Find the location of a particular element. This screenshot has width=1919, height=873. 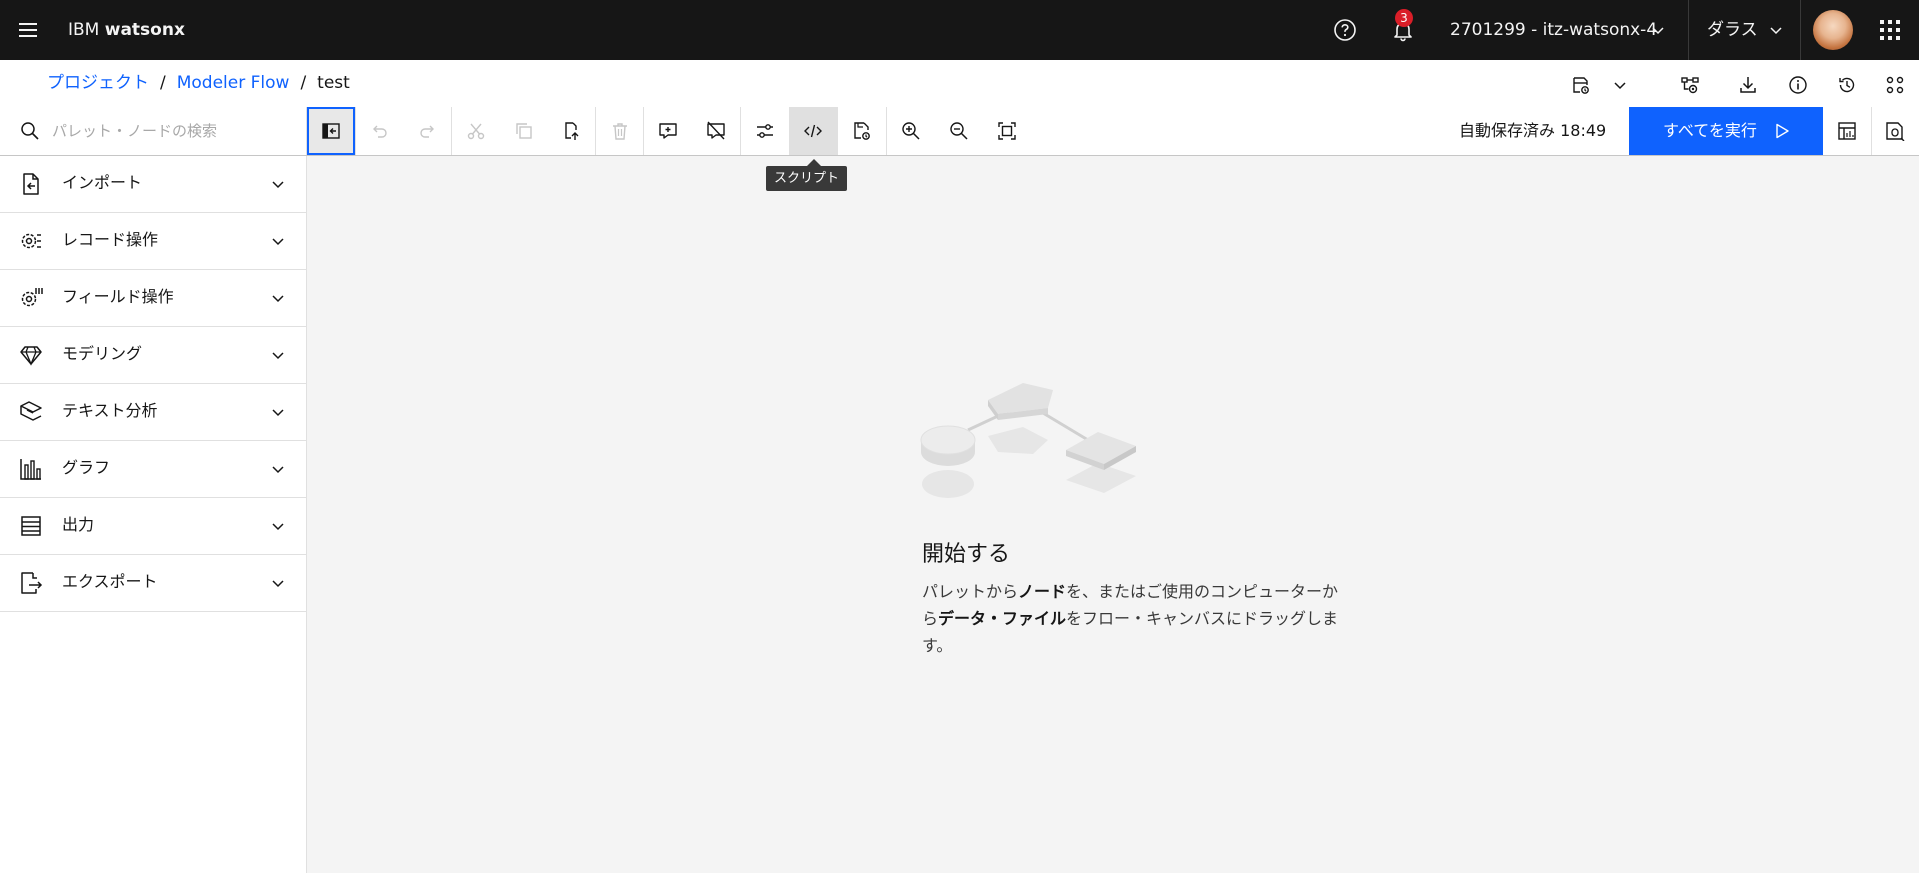

account-switcher: 2701299 - itz-watsonx-4 is located at coordinates (1553, 30).